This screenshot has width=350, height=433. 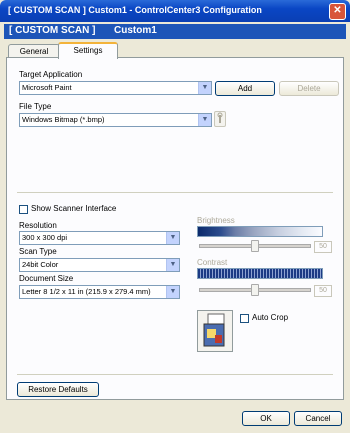 I want to click on contrast-slider-thumb, so click(x=255, y=290).